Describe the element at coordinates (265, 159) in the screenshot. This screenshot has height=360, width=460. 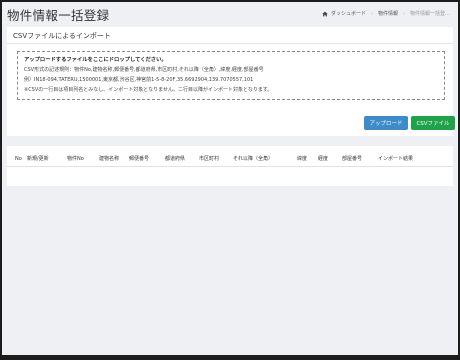
I see `column-header-address-rest: それ以降（全角）` at that location.